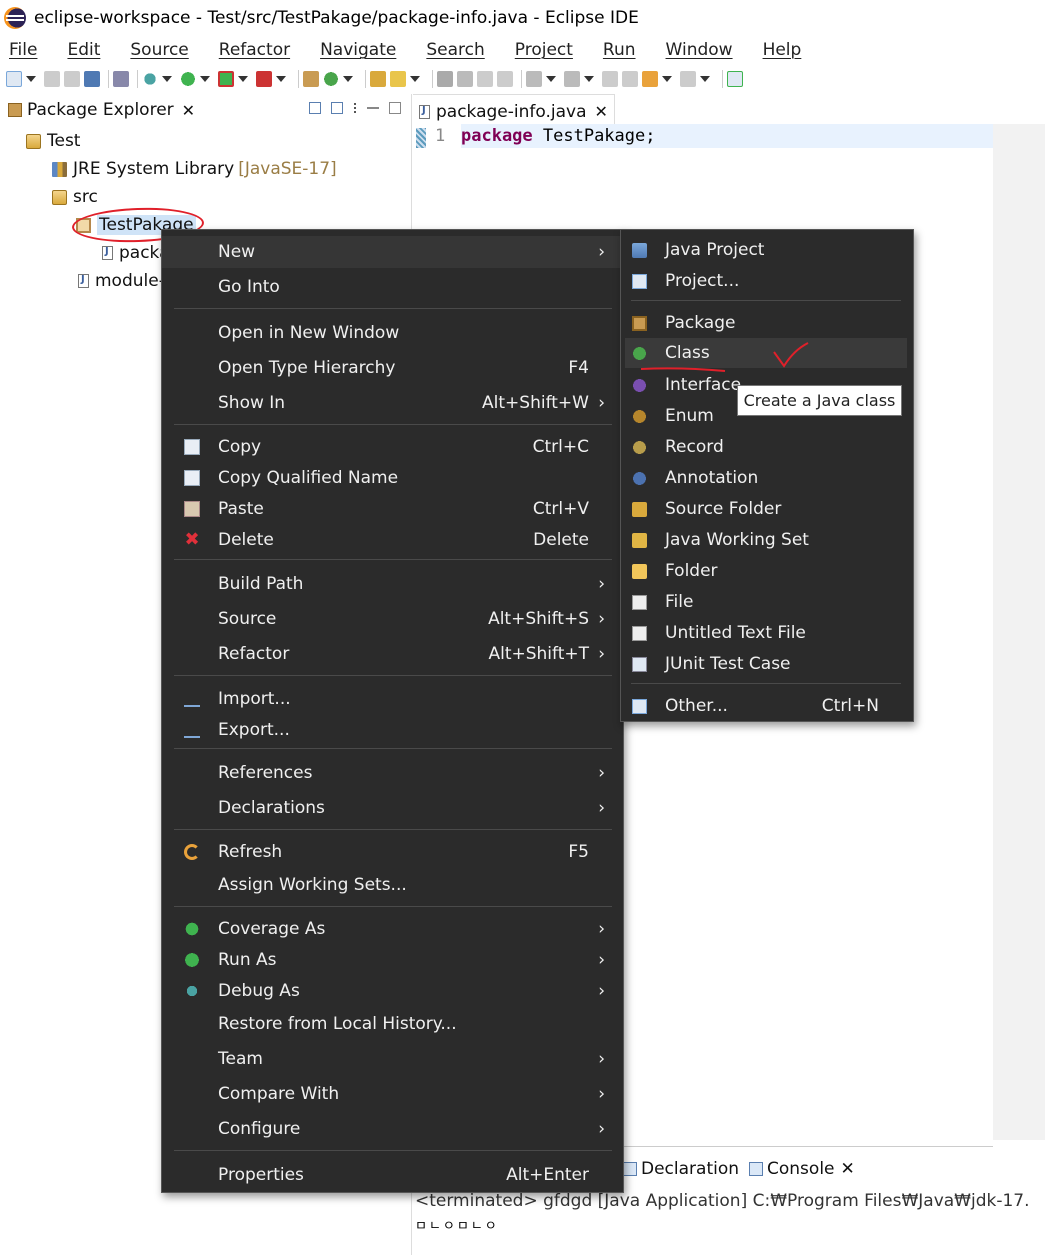 This screenshot has height=1255, width=1045. I want to click on menu-help: Help, so click(782, 50).